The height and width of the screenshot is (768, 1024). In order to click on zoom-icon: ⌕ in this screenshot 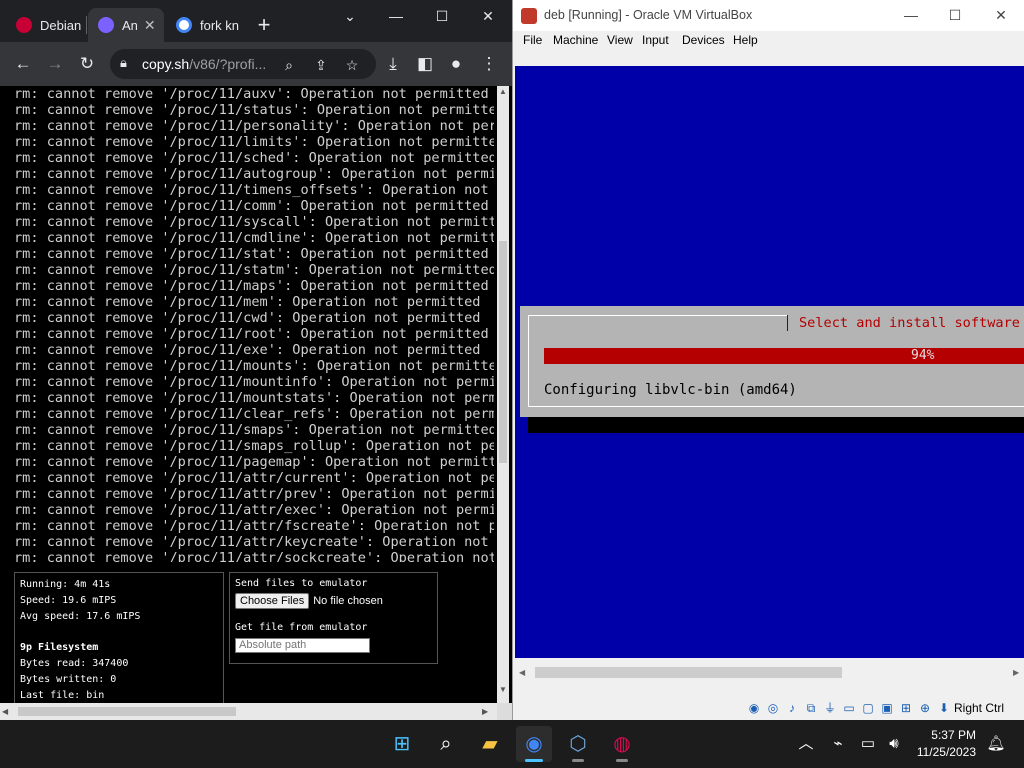, I will do `click(289, 65)`.